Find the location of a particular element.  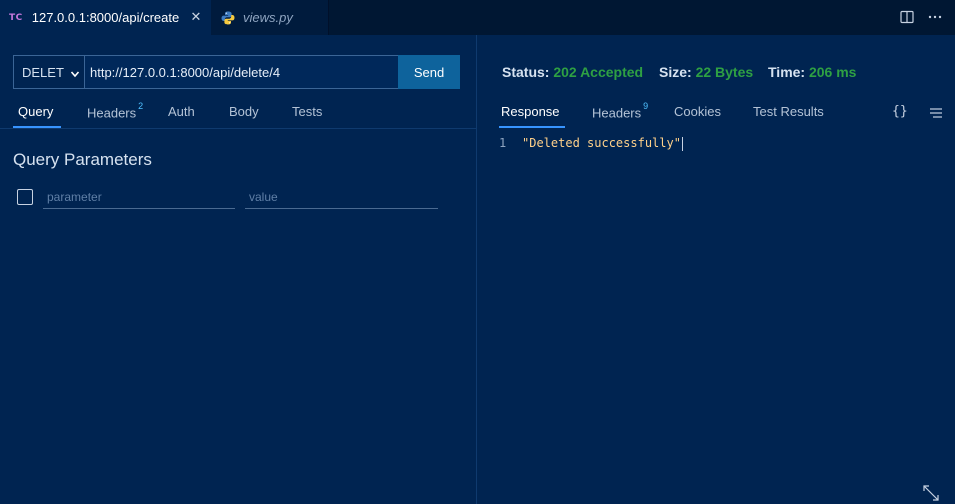

method-select: DELETE is located at coordinates (48, 72).